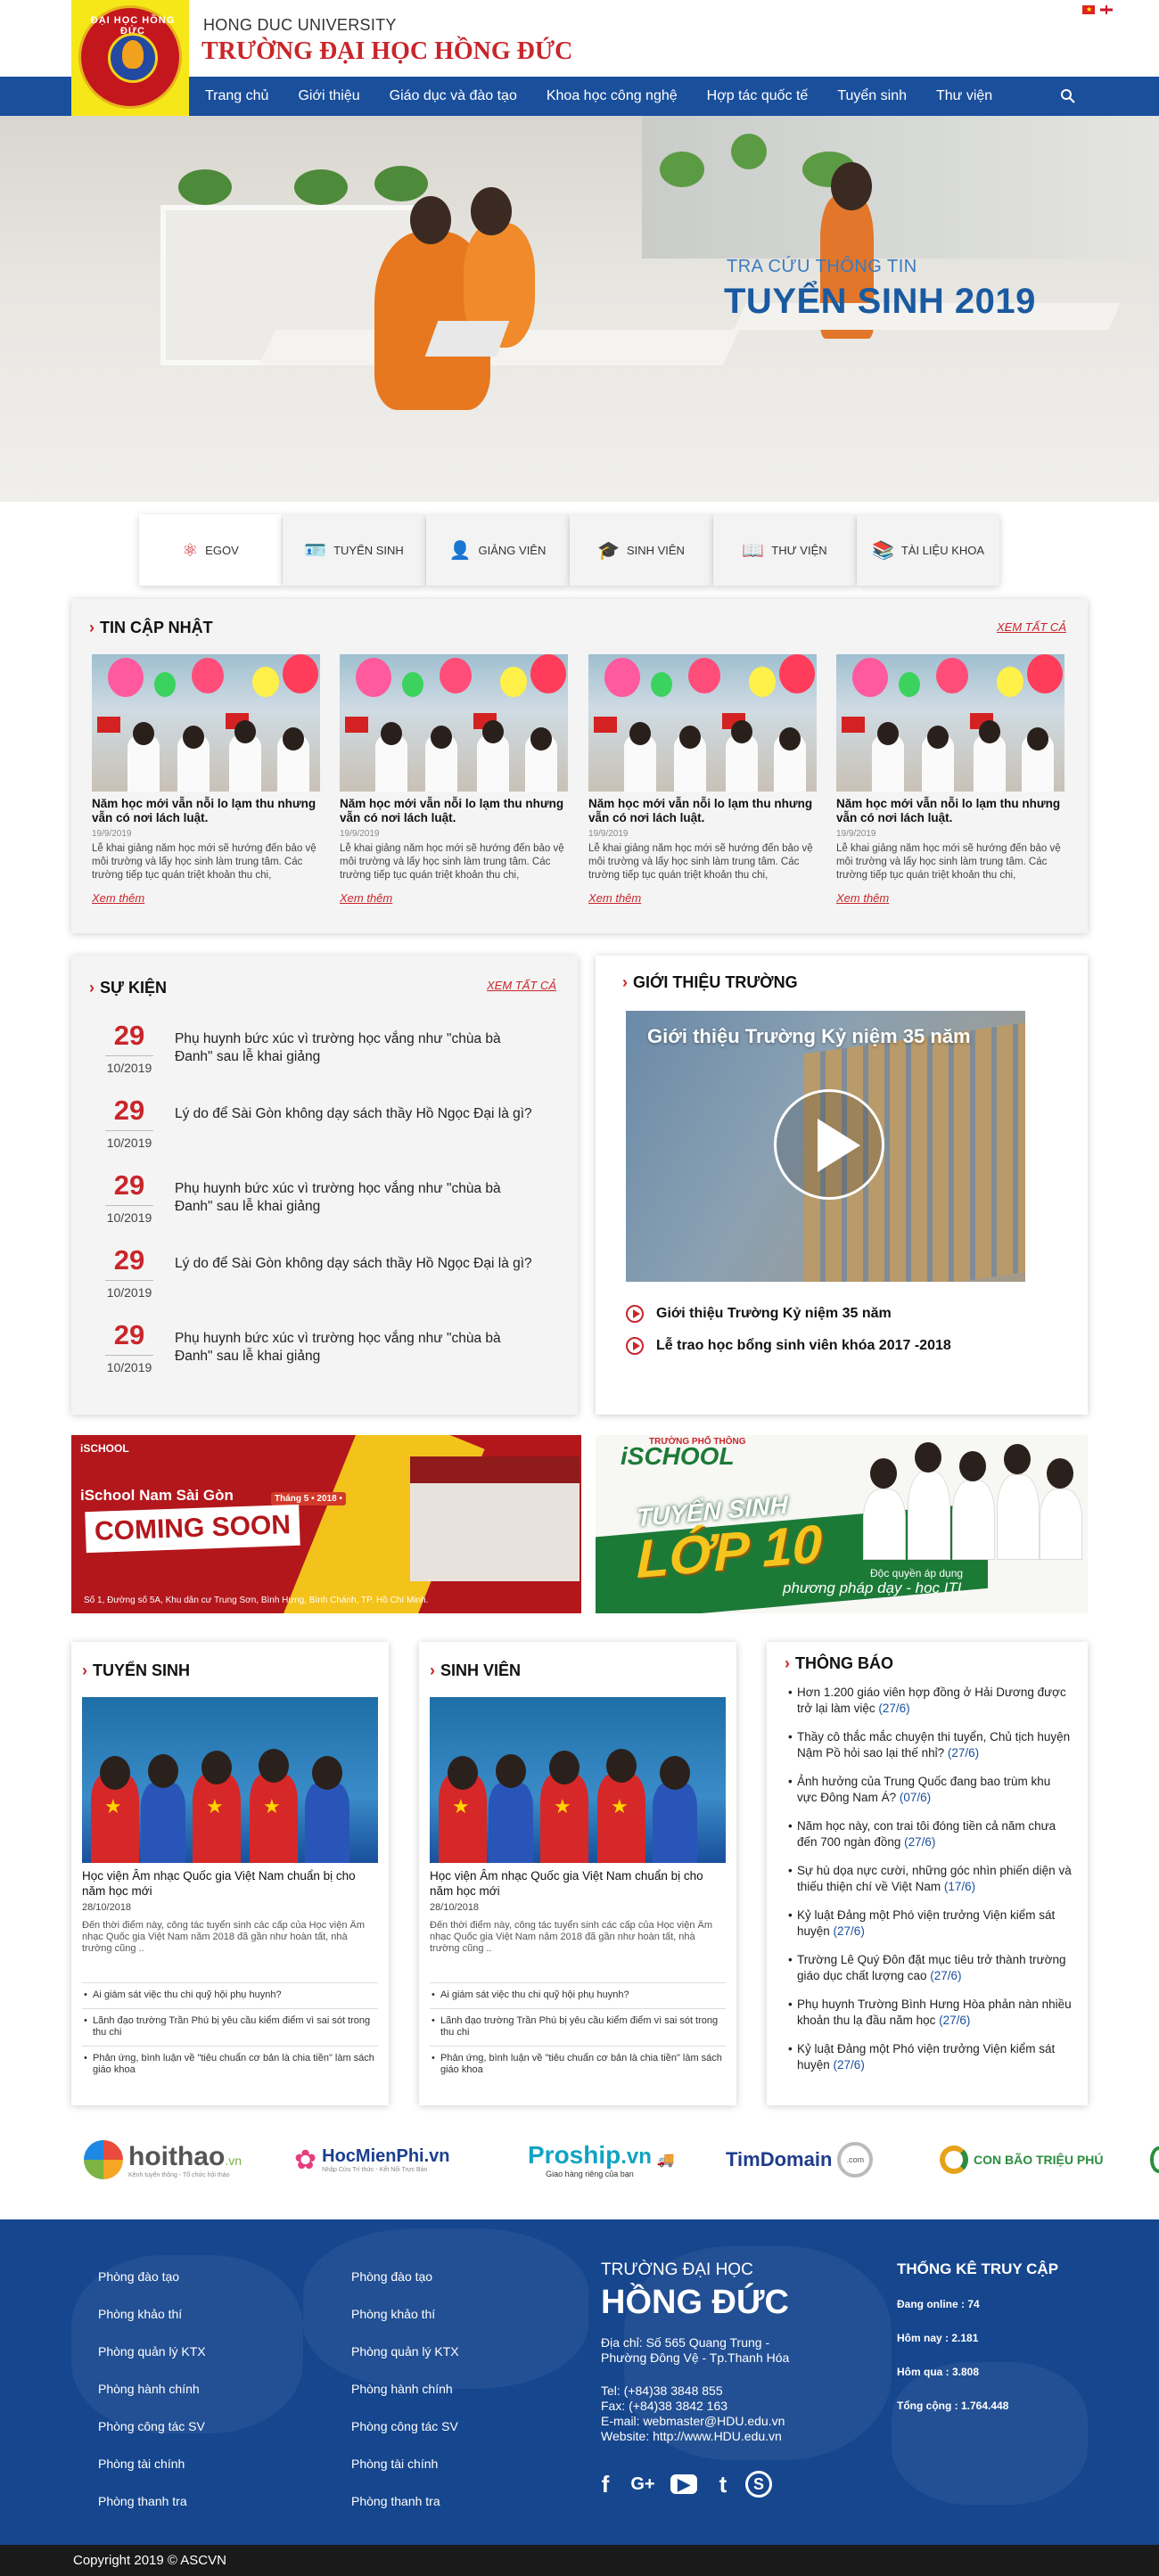  What do you see at coordinates (354, 550) in the screenshot?
I see `quick-link-admissions: 🪪 TUYỂN SINH` at bounding box center [354, 550].